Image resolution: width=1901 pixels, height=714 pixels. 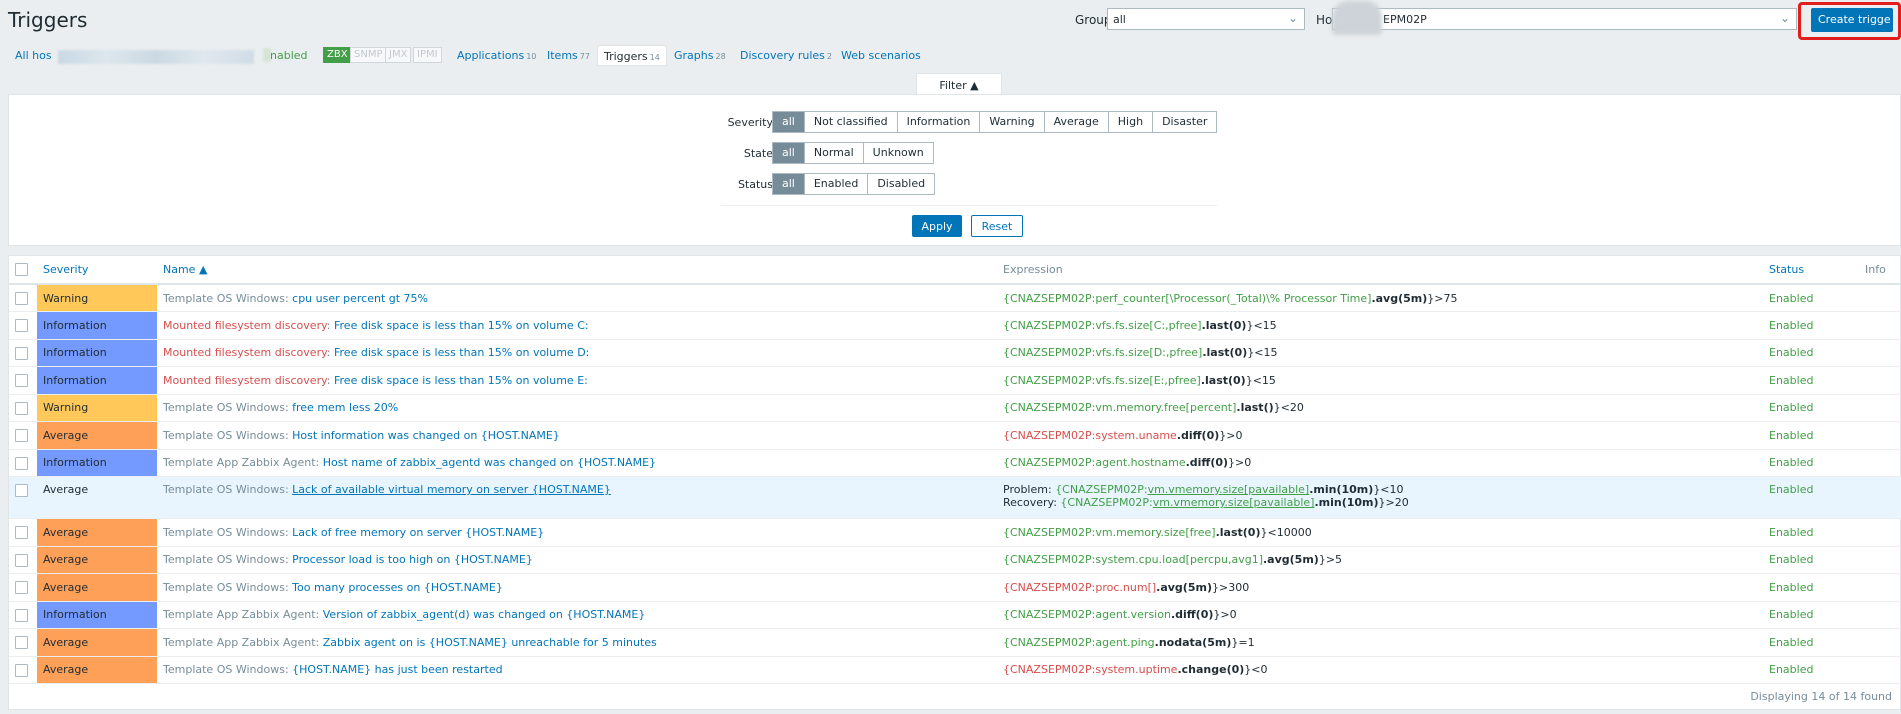 I want to click on status-option-disabled: Disabled, so click(x=901, y=184).